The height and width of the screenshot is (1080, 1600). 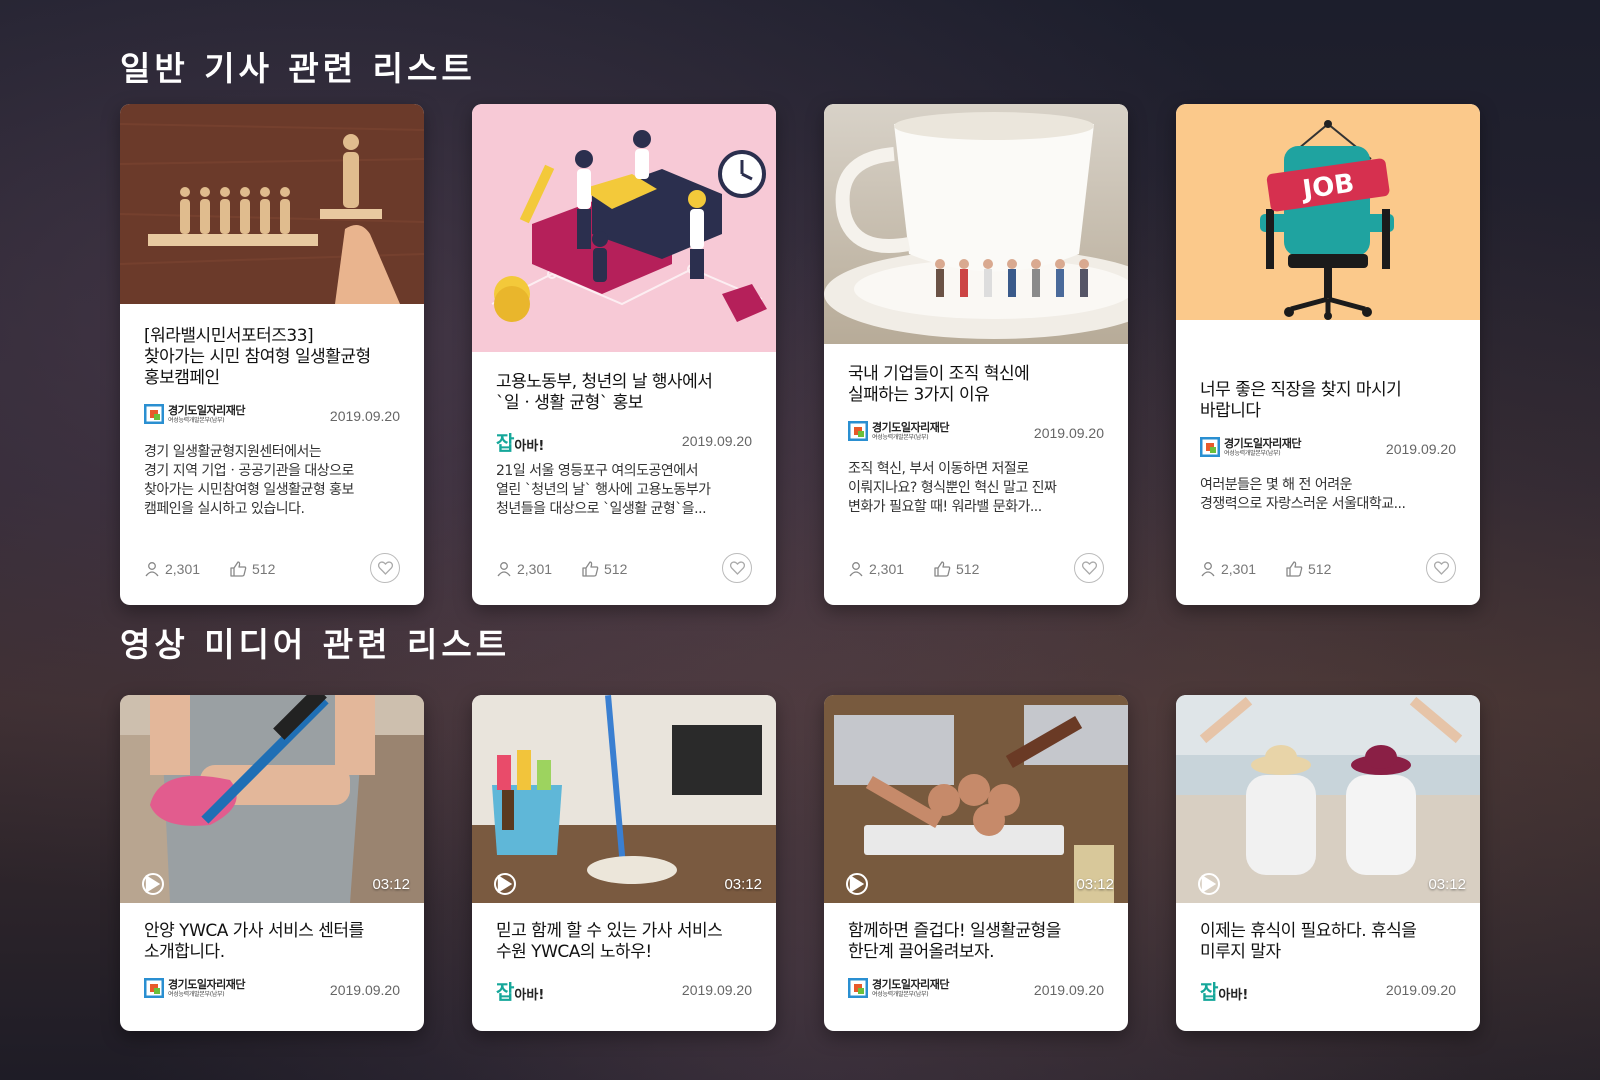 I want to click on video-meta: 경기도일자리재단 여성능력개발본부(남부) 2019.09.20, so click(x=272, y=988).